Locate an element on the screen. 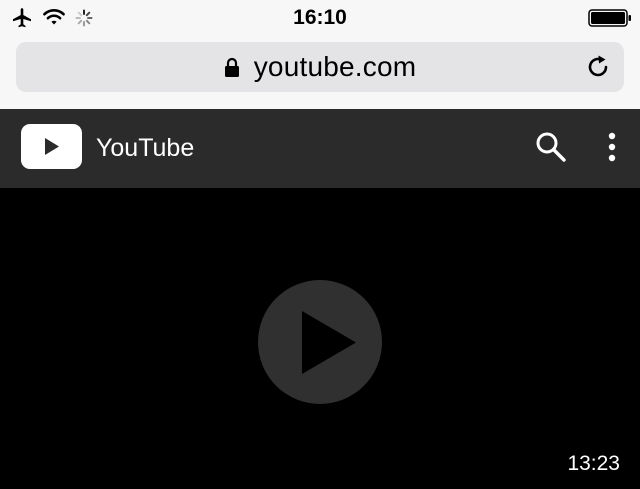 This screenshot has width=640, height=489. more-vertical-icon is located at coordinates (612, 148).